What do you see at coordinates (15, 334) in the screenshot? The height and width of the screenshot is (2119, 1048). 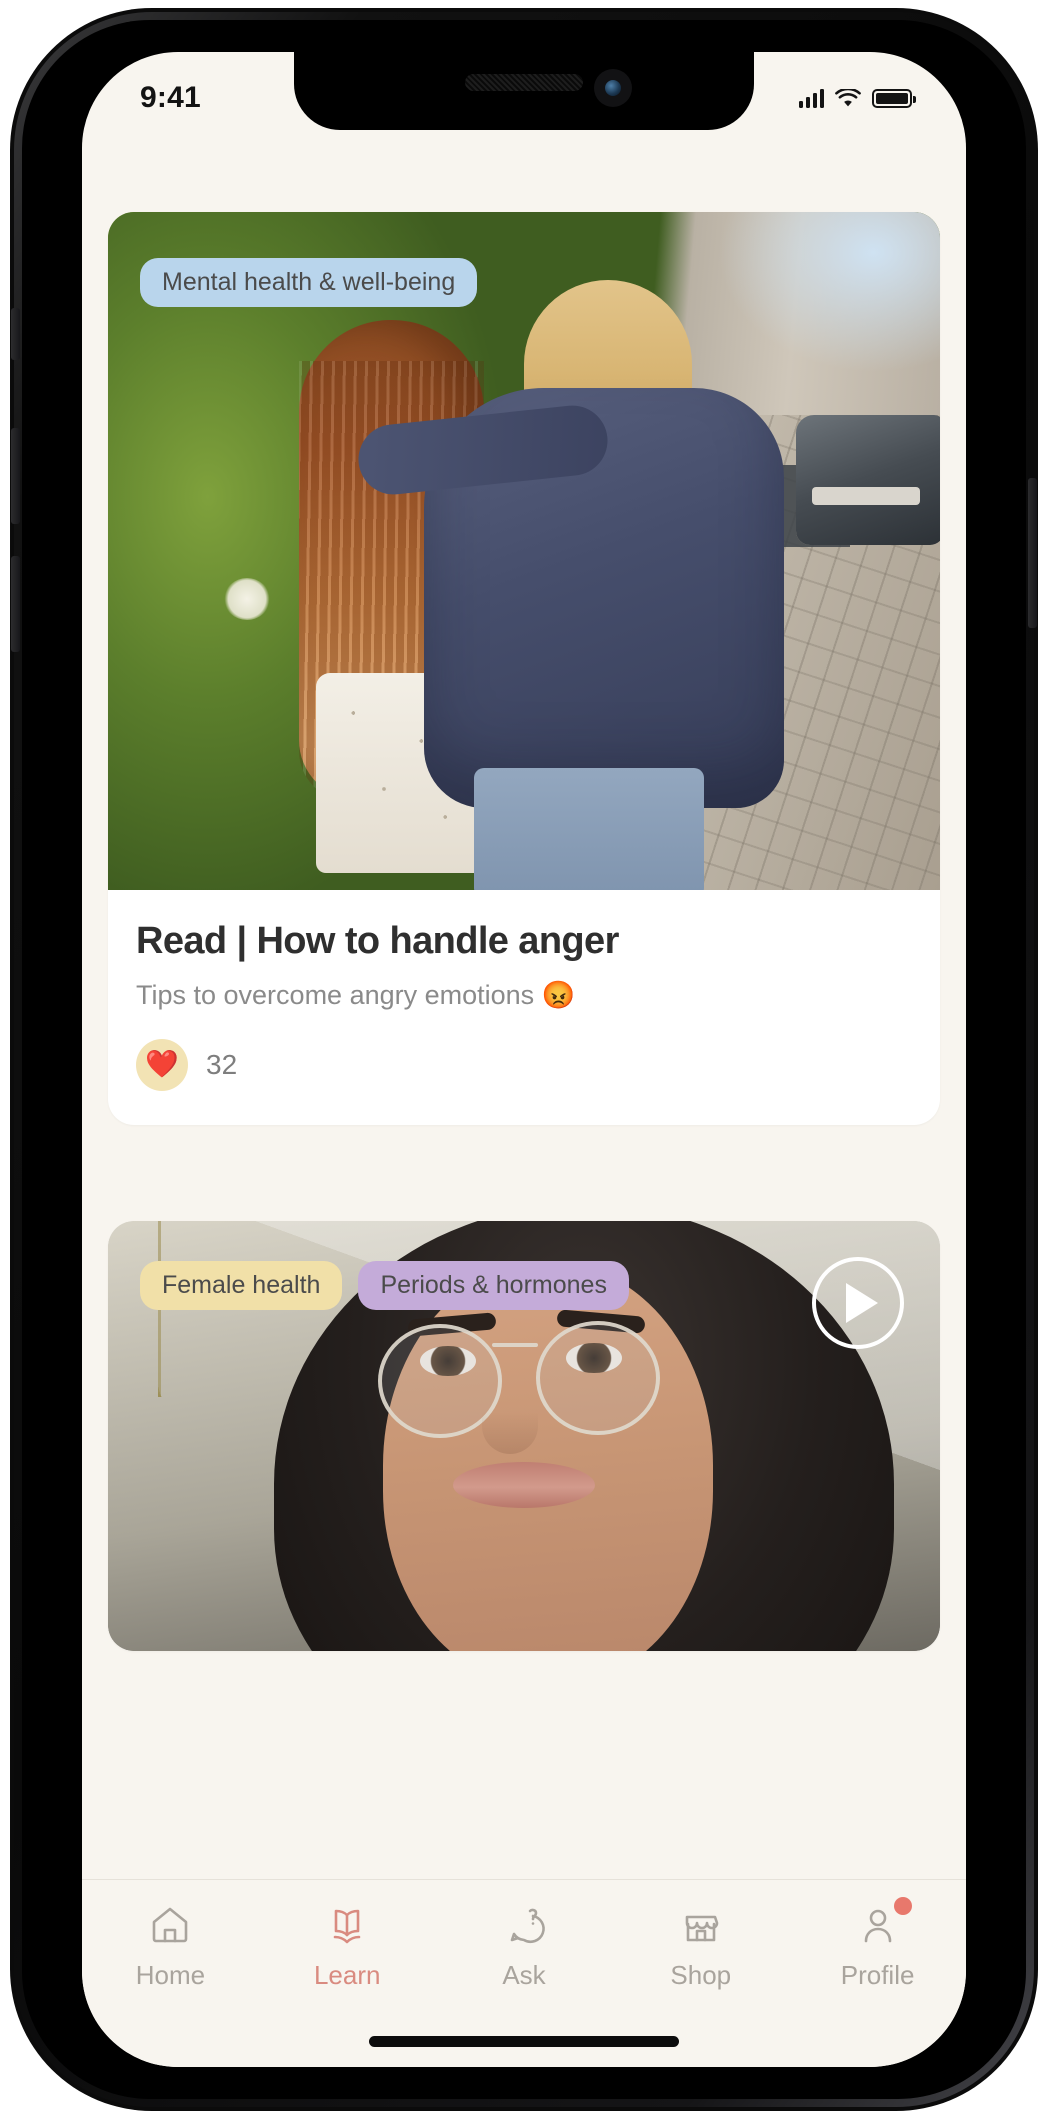 I see `silent-switch` at bounding box center [15, 334].